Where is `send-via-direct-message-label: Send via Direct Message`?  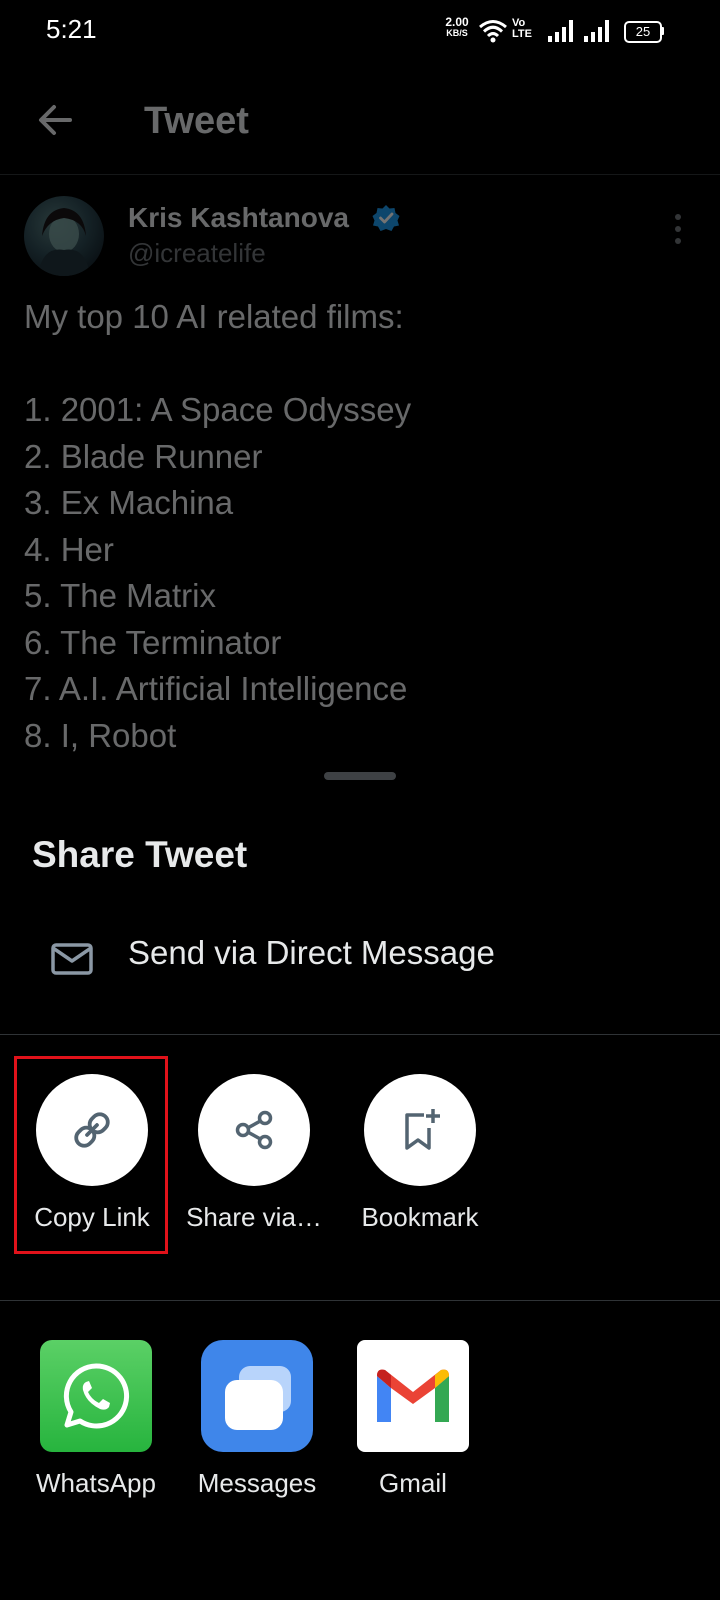
send-via-direct-message-label: Send via Direct Message is located at coordinates (311, 952).